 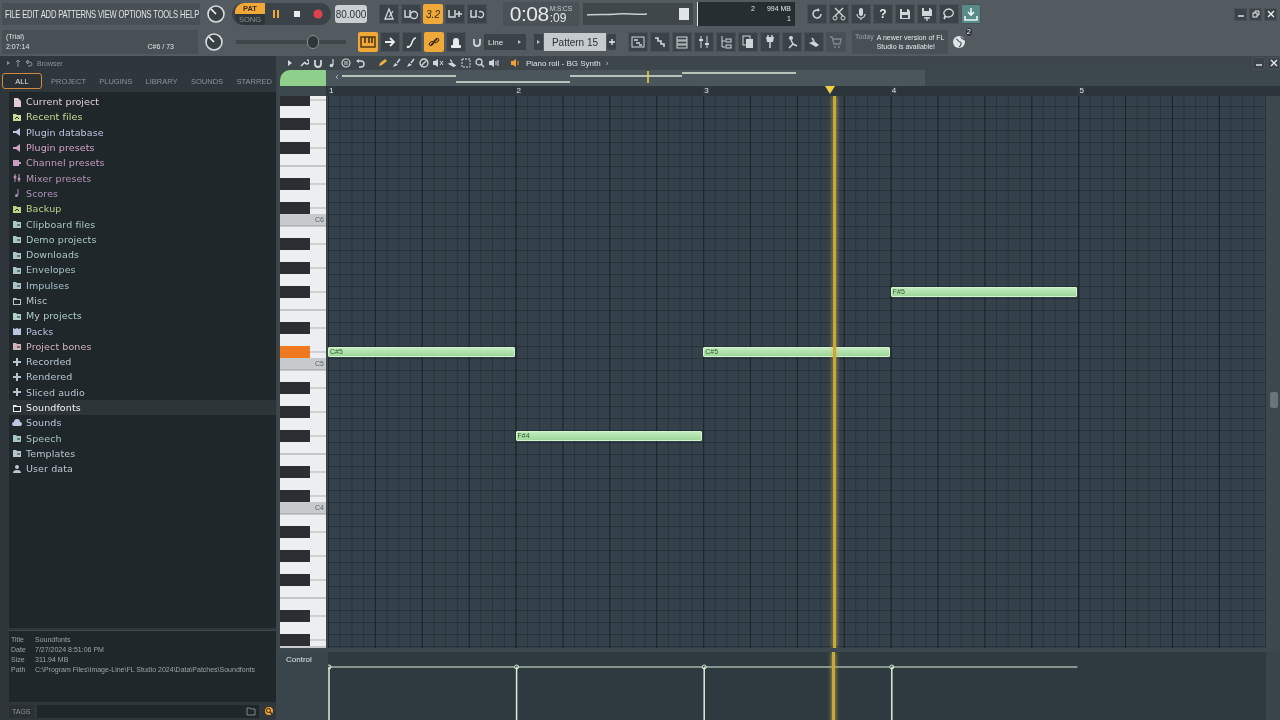 I want to click on add-pattern-button, so click(x=611, y=42).